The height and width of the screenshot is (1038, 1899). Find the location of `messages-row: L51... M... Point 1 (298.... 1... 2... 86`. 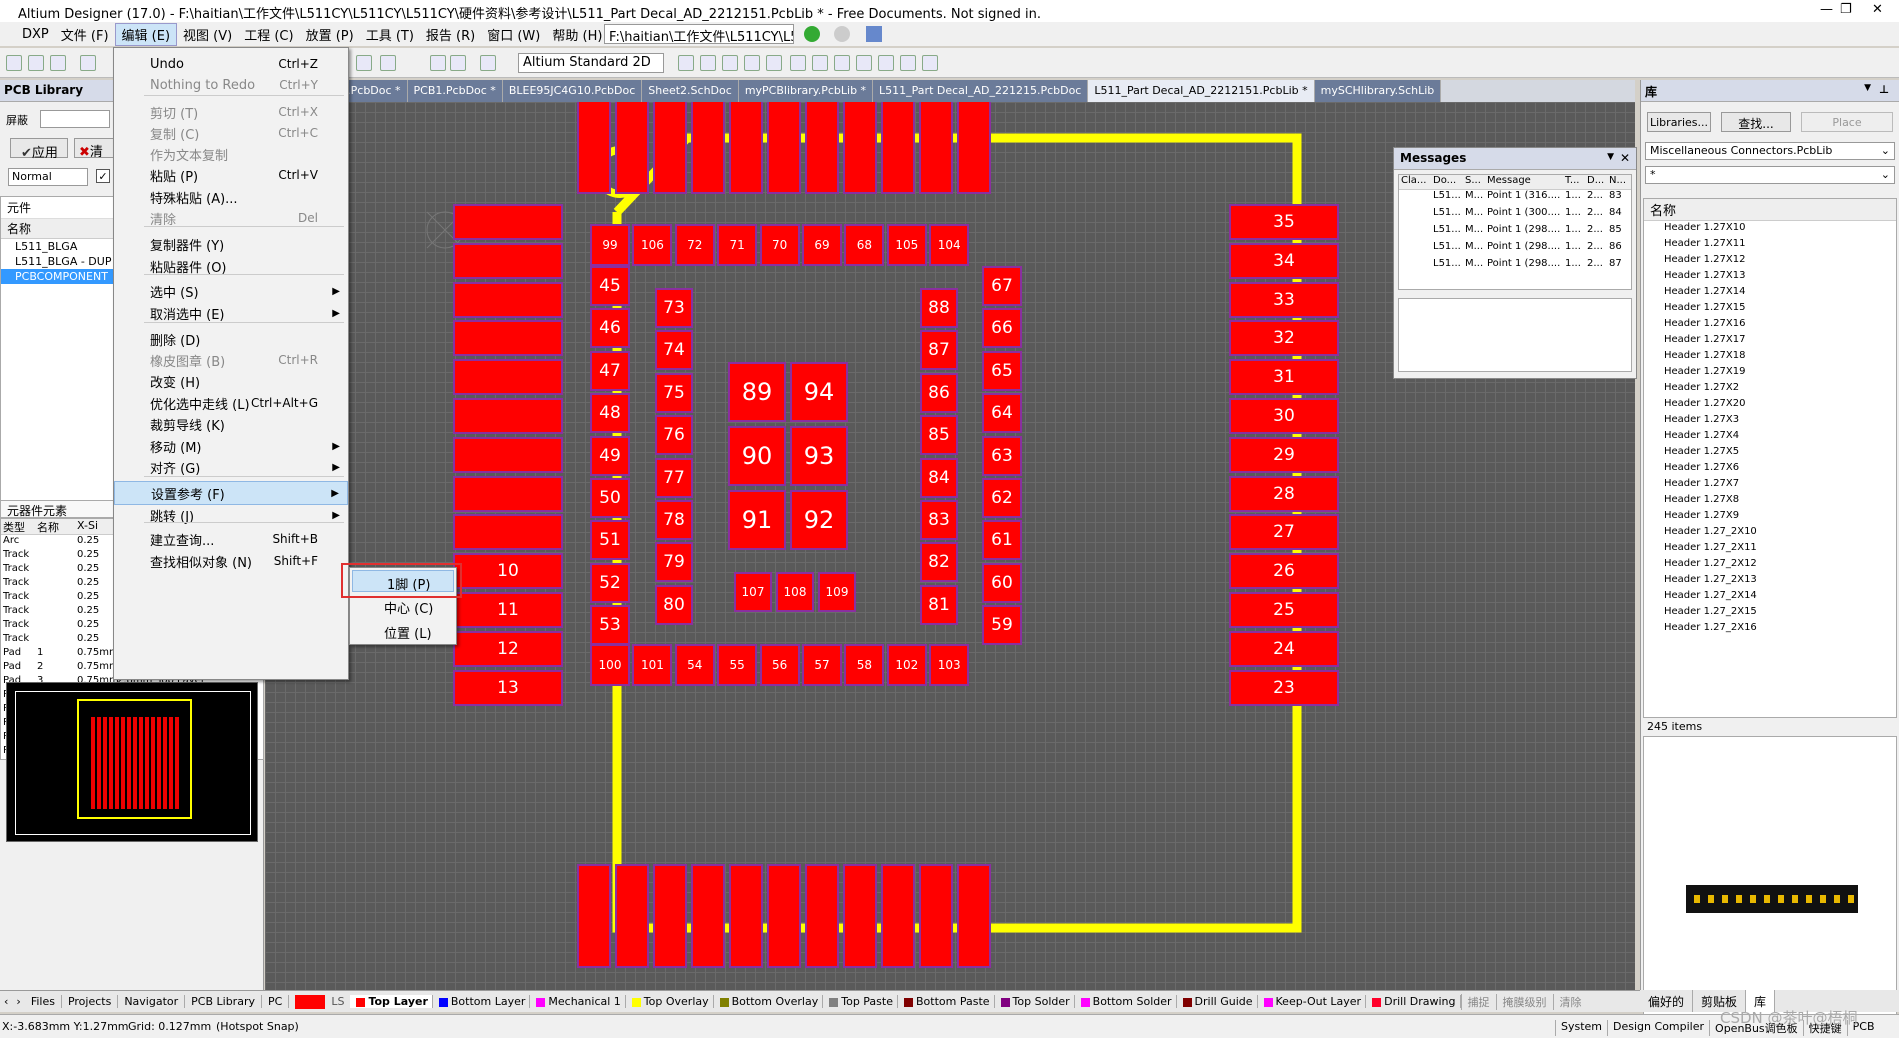

messages-row: L51... M... Point 1 (298.... 1... 2... 86 is located at coordinates (1515, 249).